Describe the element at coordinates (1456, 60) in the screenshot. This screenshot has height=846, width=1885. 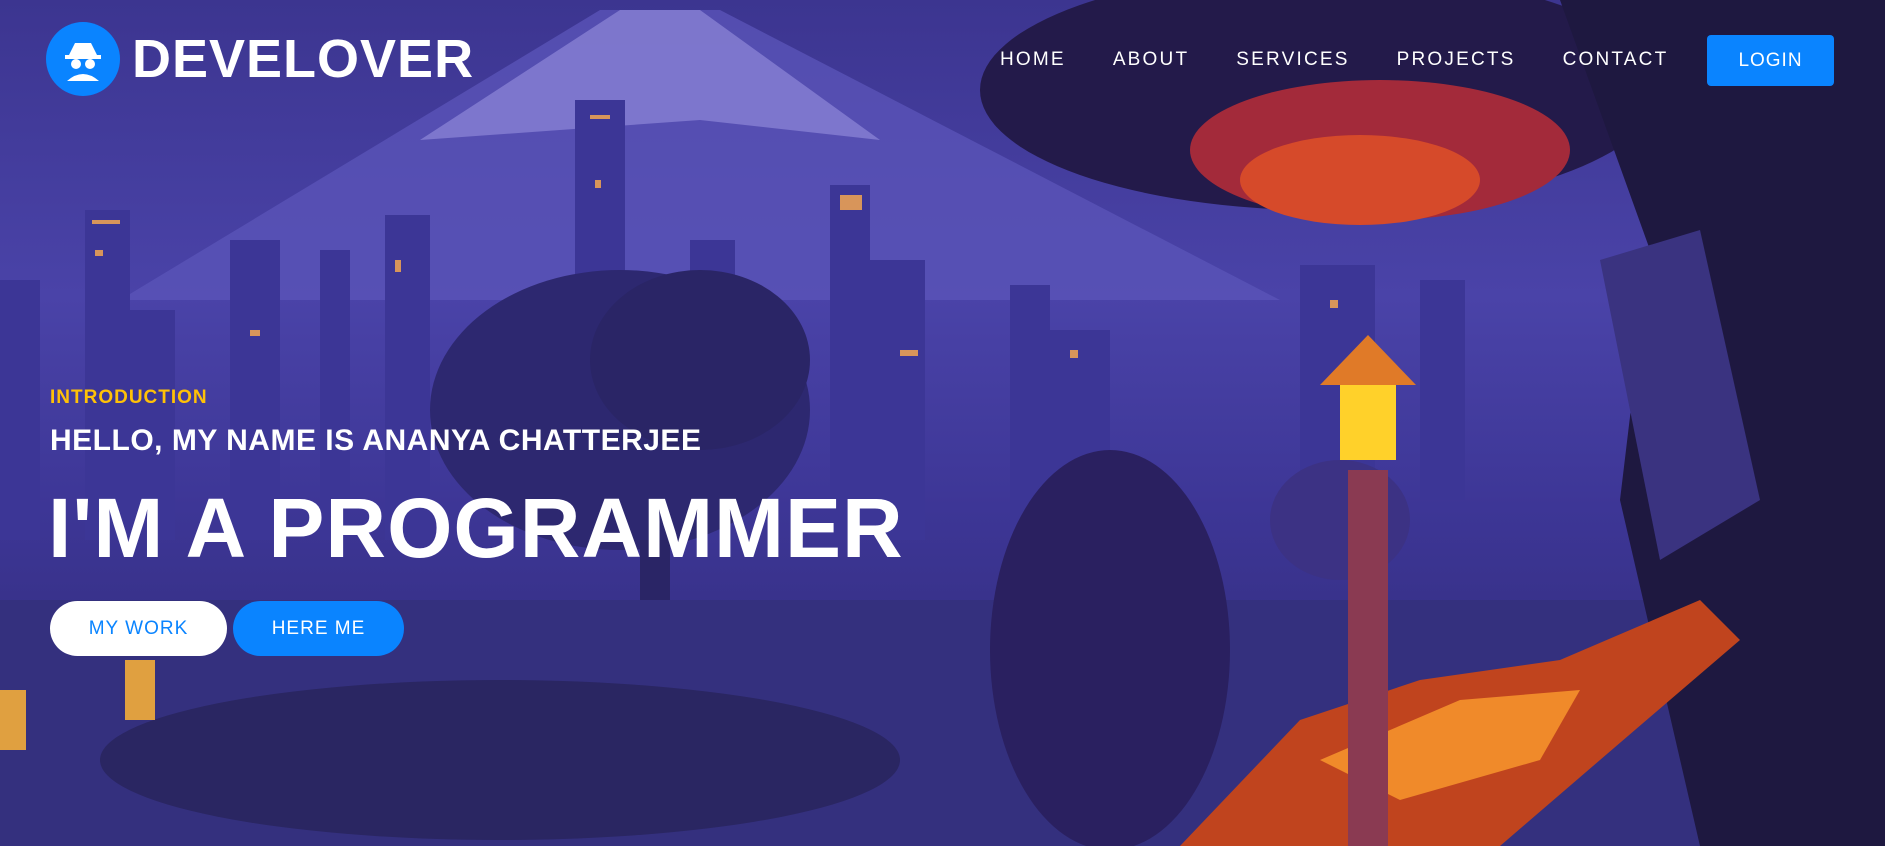
I see `nav-item-projects: PROJECTS` at that location.